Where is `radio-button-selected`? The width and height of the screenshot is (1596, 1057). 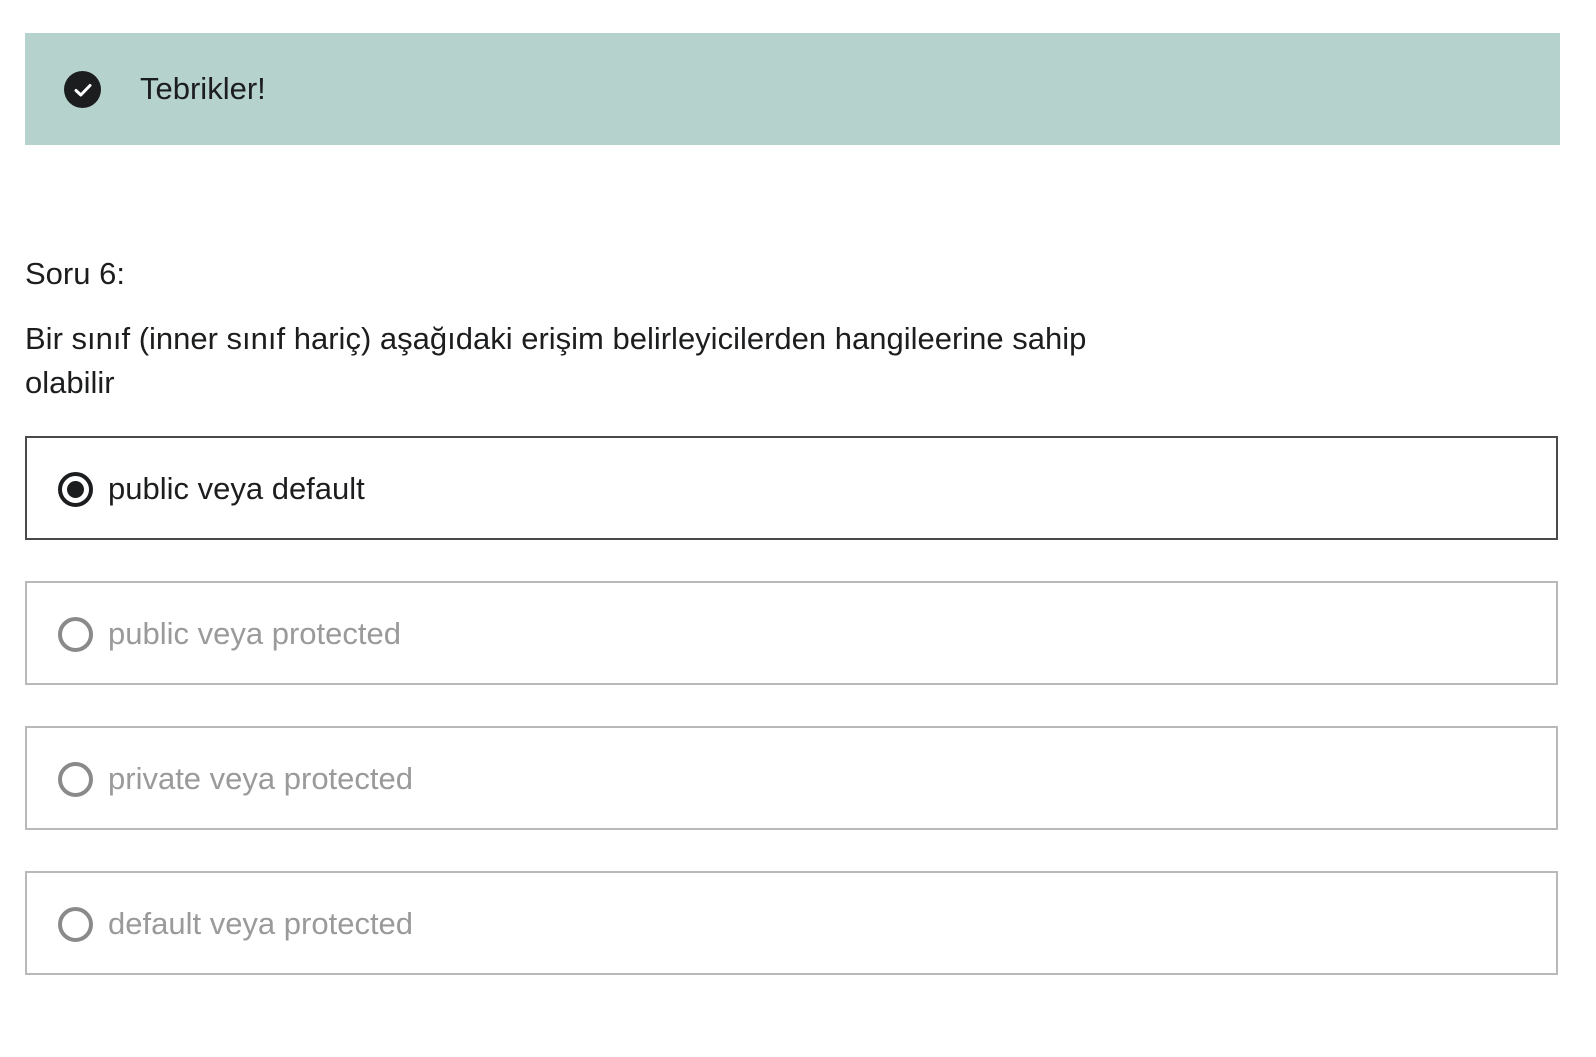
radio-button-selected is located at coordinates (75, 489).